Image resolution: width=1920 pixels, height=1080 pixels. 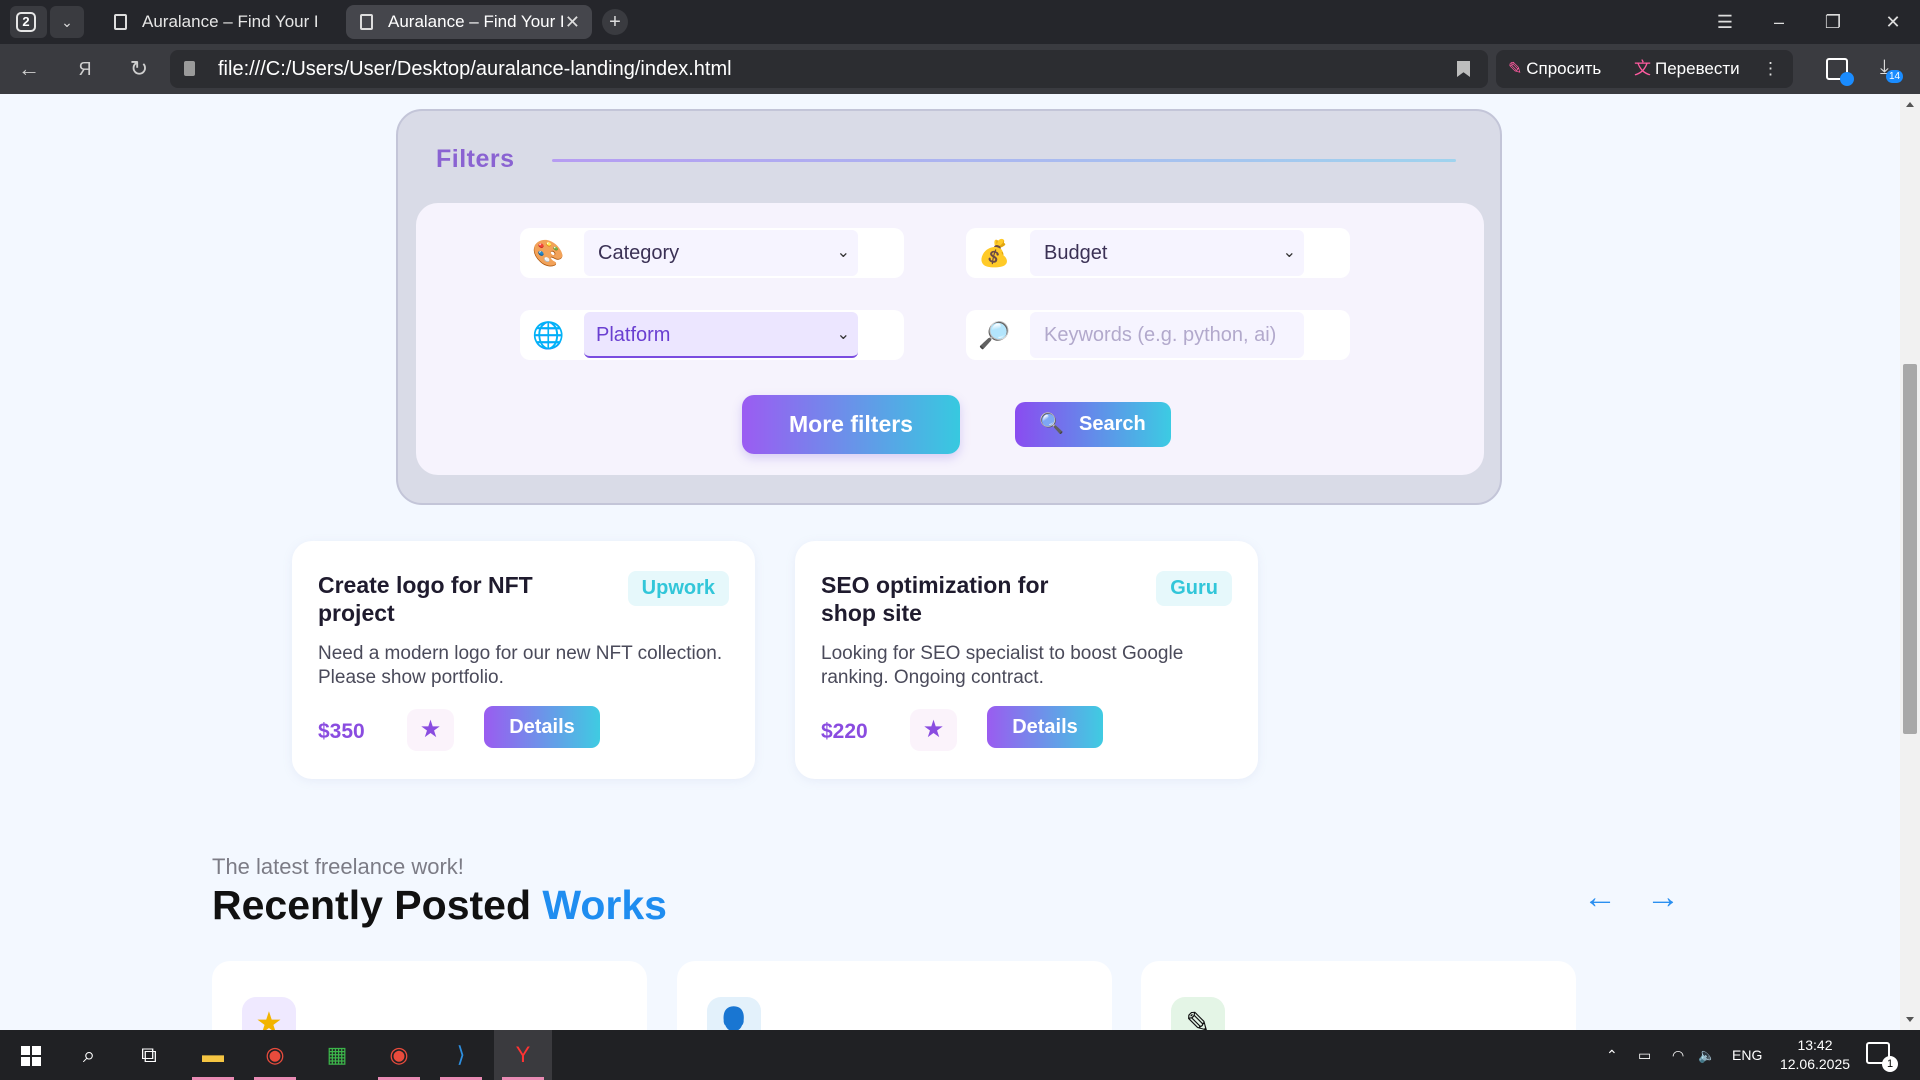 What do you see at coordinates (425, 599) in the screenshot?
I see `job-title: Create logo for NFT project` at bounding box center [425, 599].